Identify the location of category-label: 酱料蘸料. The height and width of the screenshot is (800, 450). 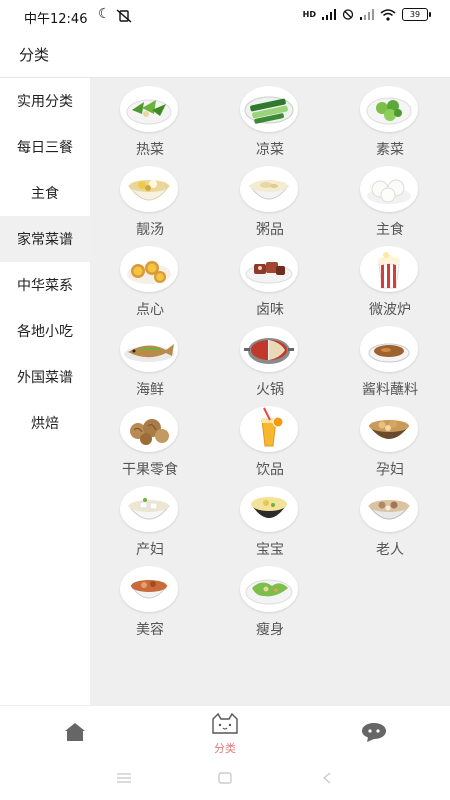
(390, 390).